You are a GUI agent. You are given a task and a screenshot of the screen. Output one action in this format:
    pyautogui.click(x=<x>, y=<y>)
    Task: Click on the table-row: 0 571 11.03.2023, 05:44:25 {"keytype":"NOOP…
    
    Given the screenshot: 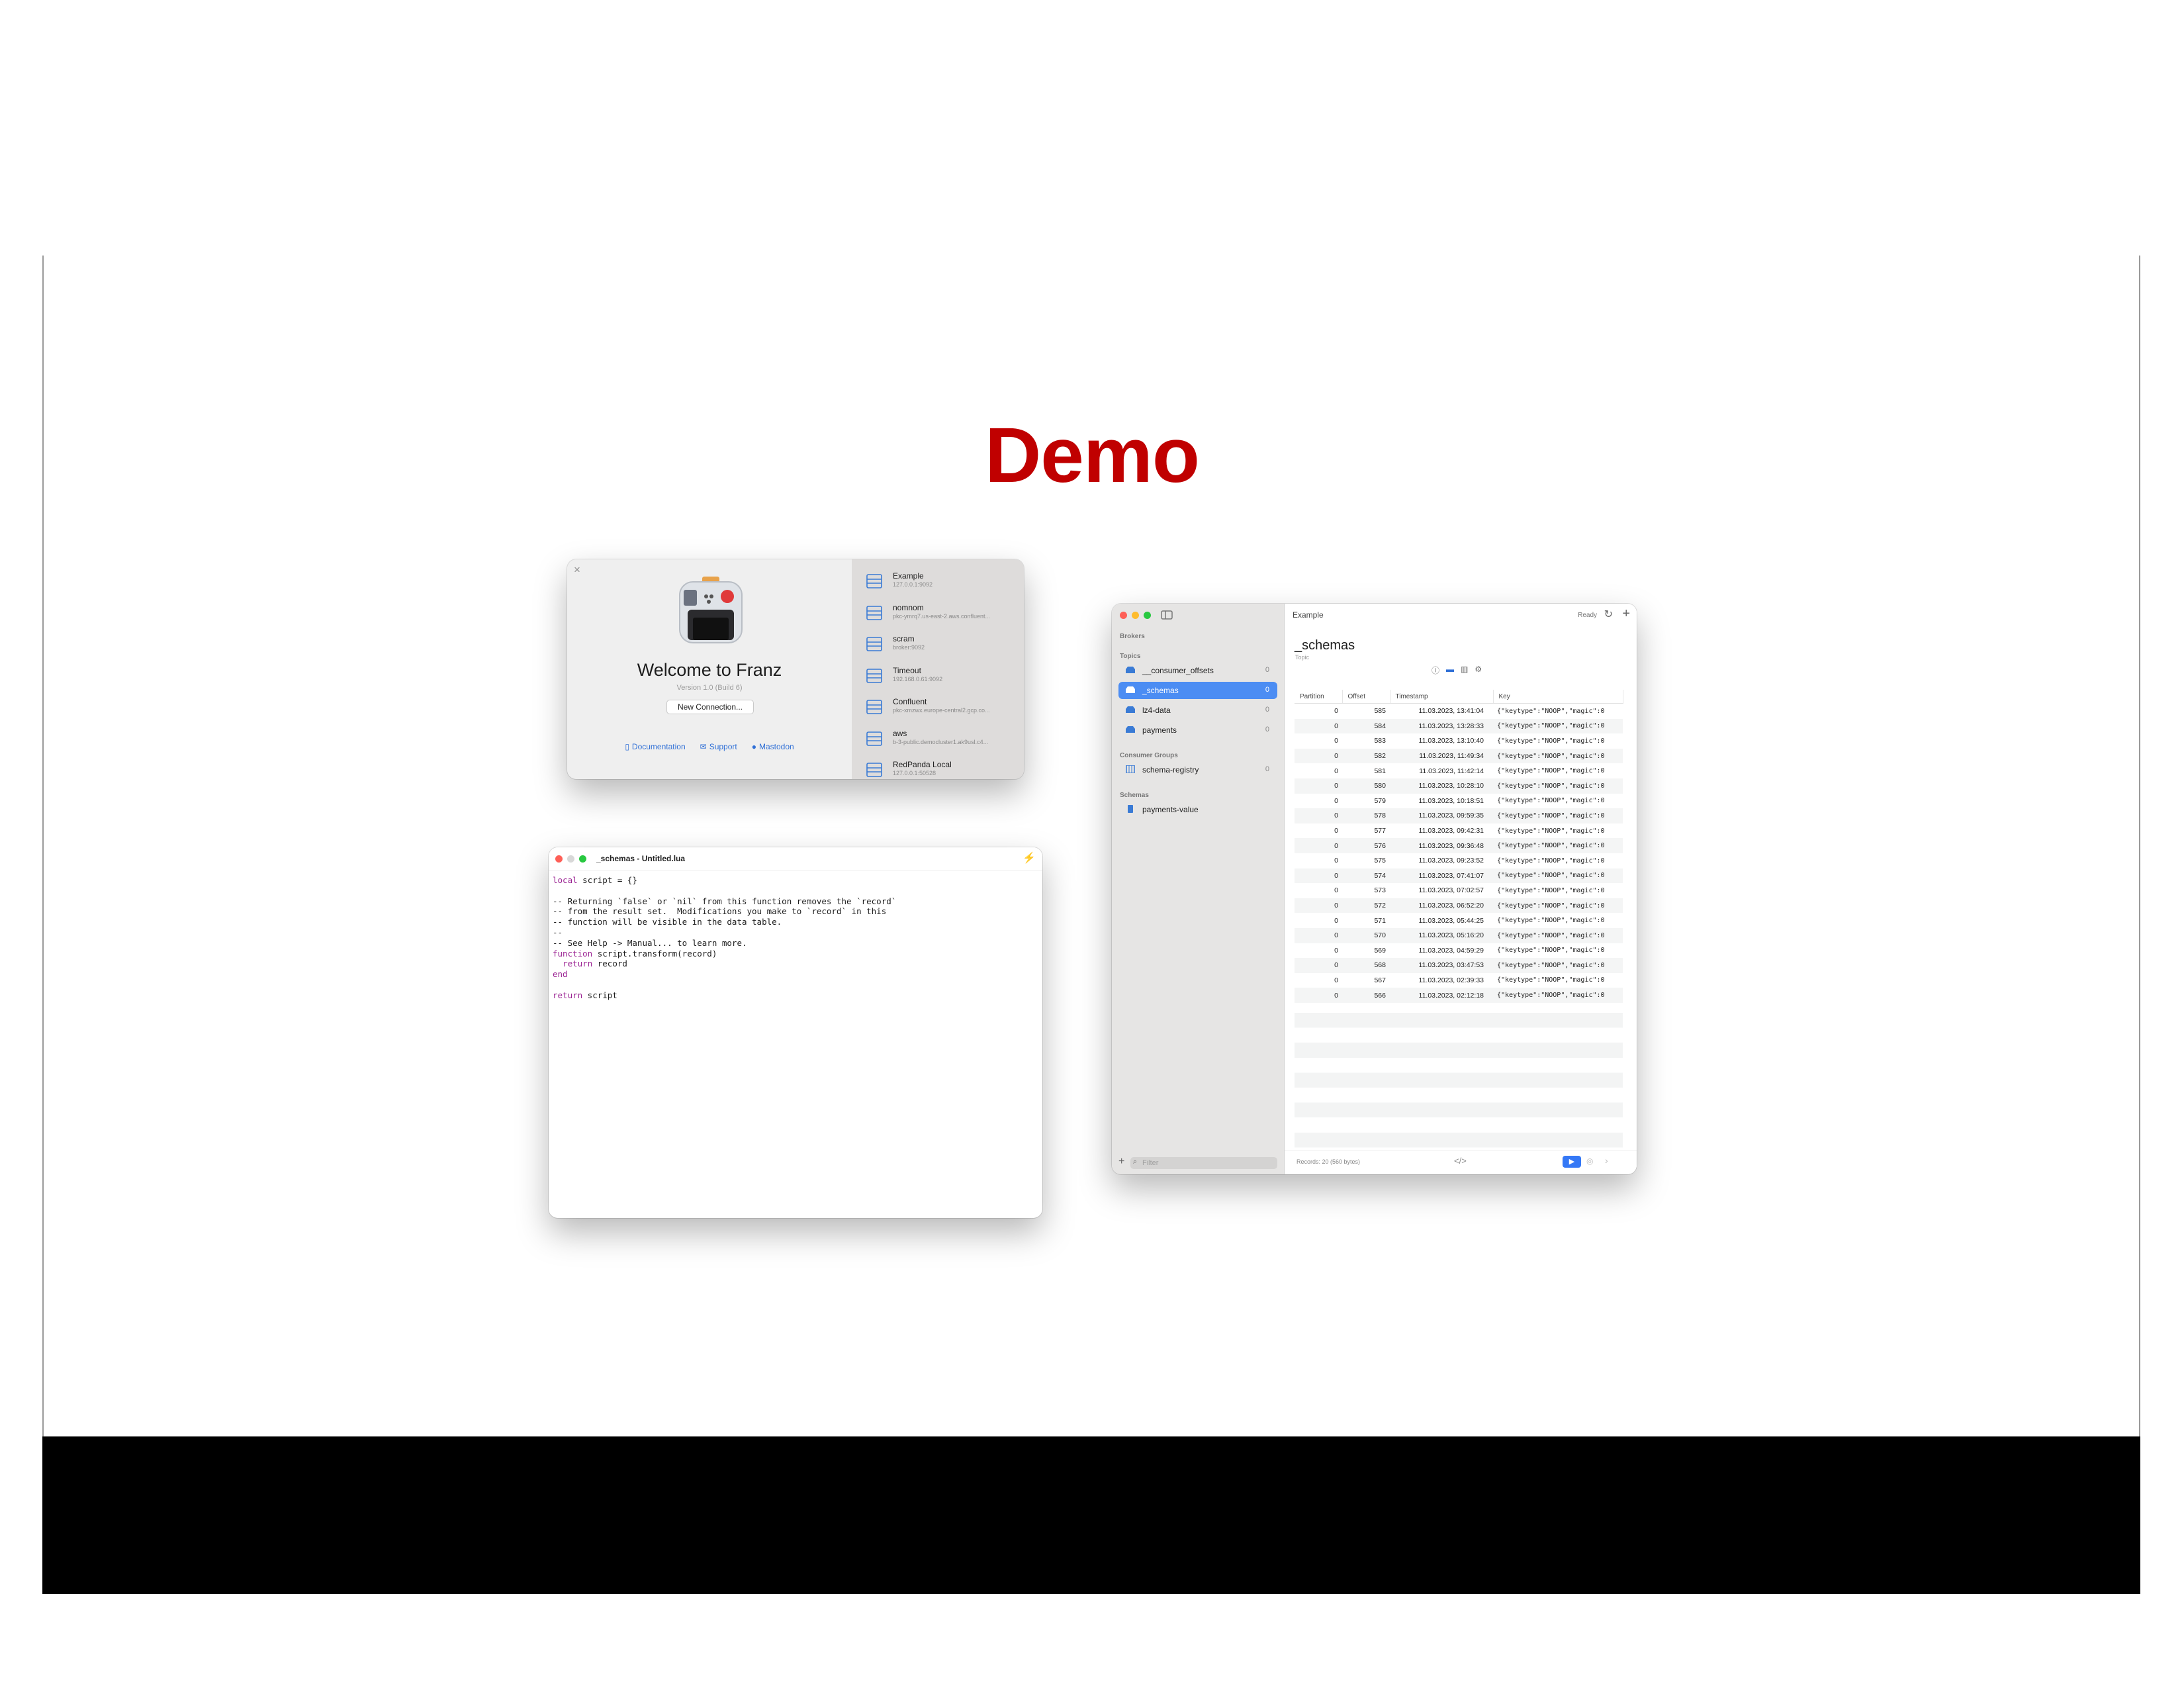 What is the action you would take?
    pyautogui.click(x=1459, y=920)
    